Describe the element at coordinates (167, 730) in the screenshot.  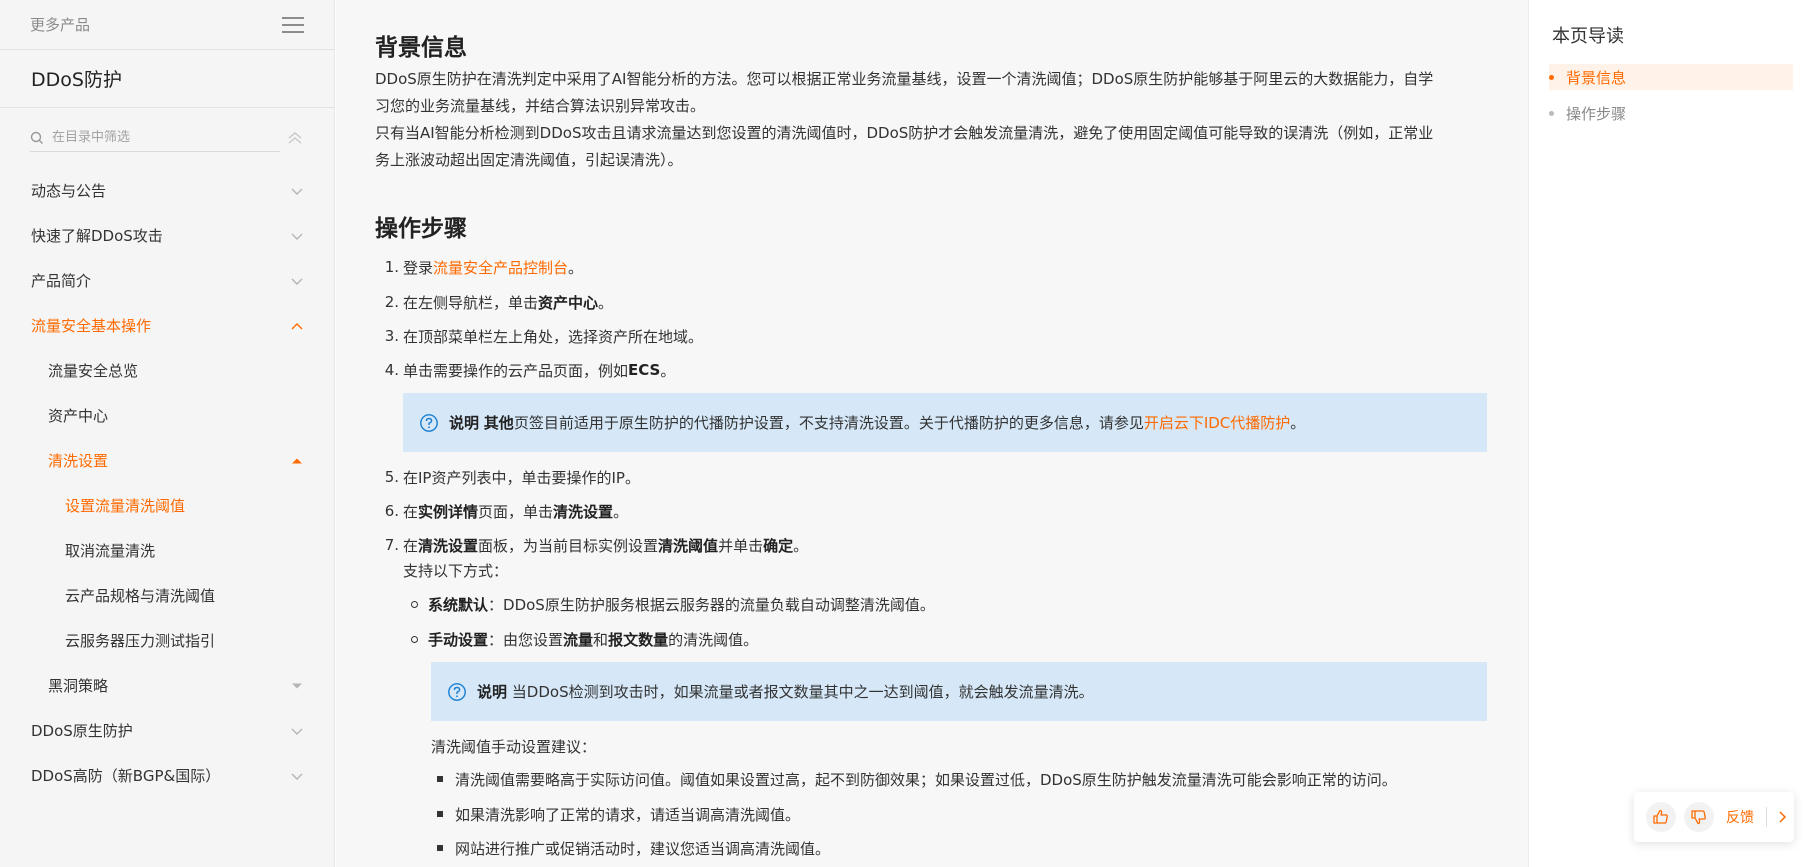
I see `sidebar-item-native-protection: DDoS原生防护` at that location.